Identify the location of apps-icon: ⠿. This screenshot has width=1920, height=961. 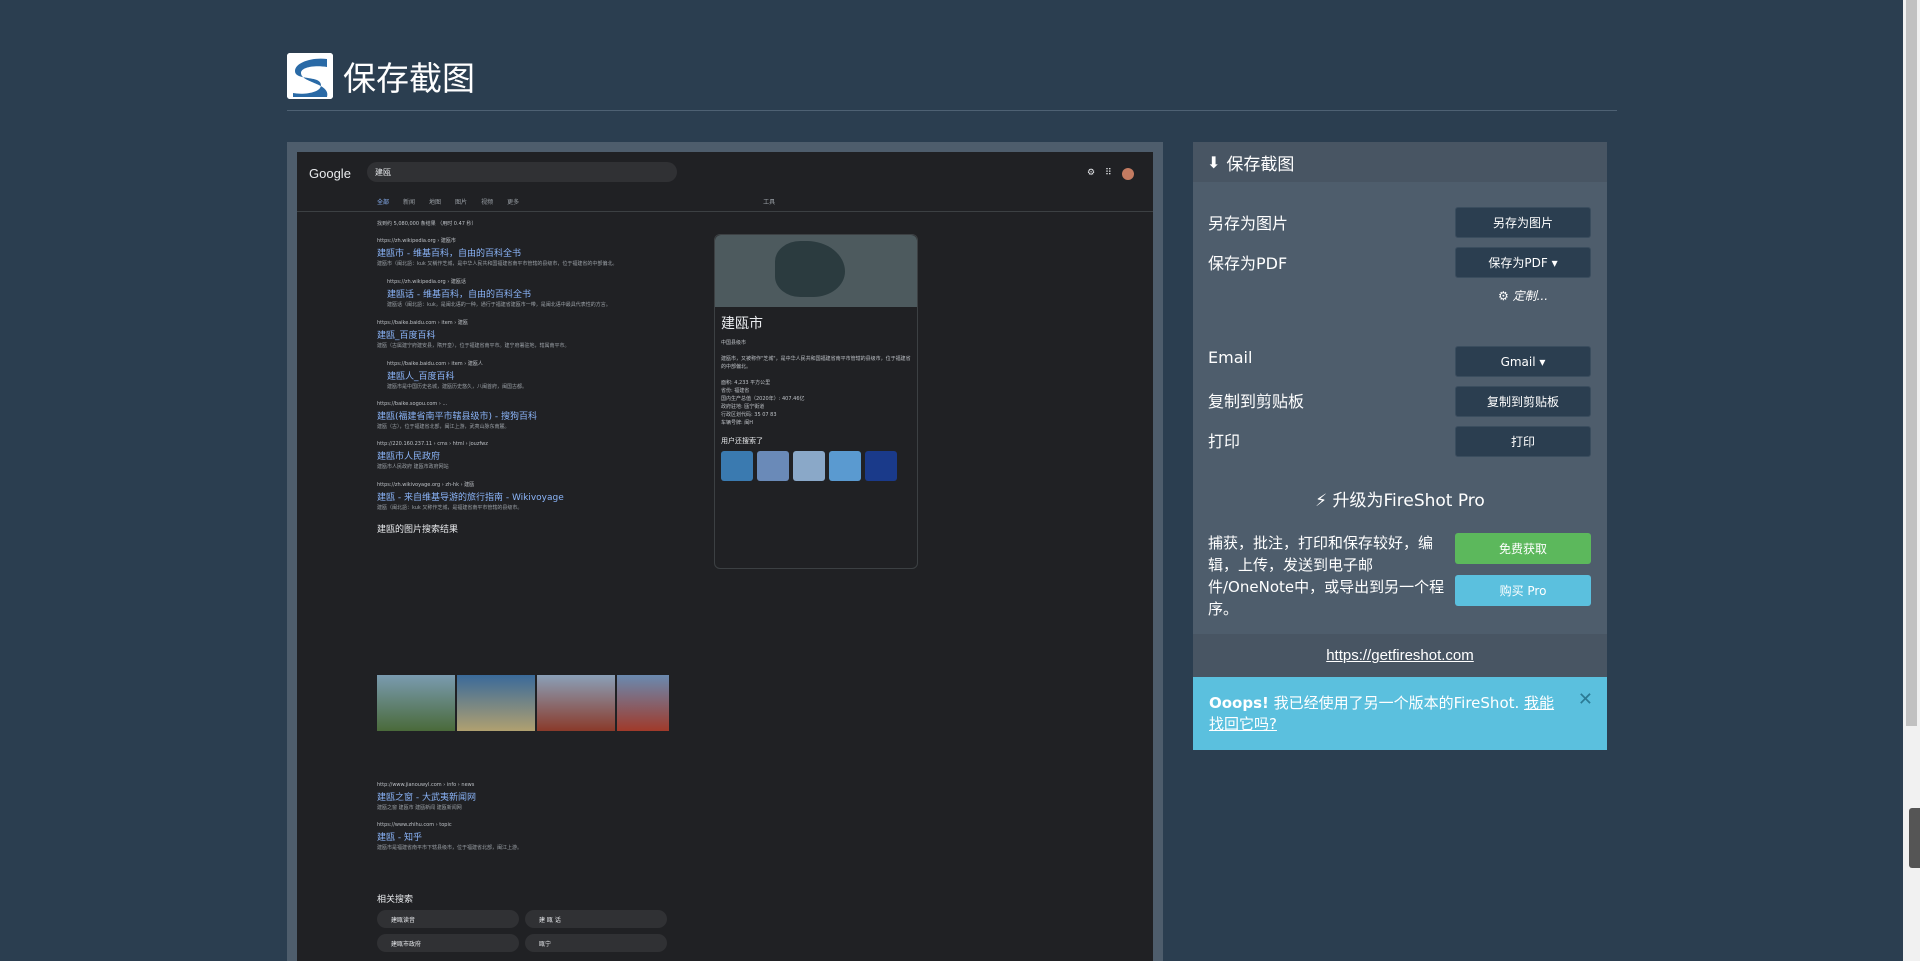
(1108, 173).